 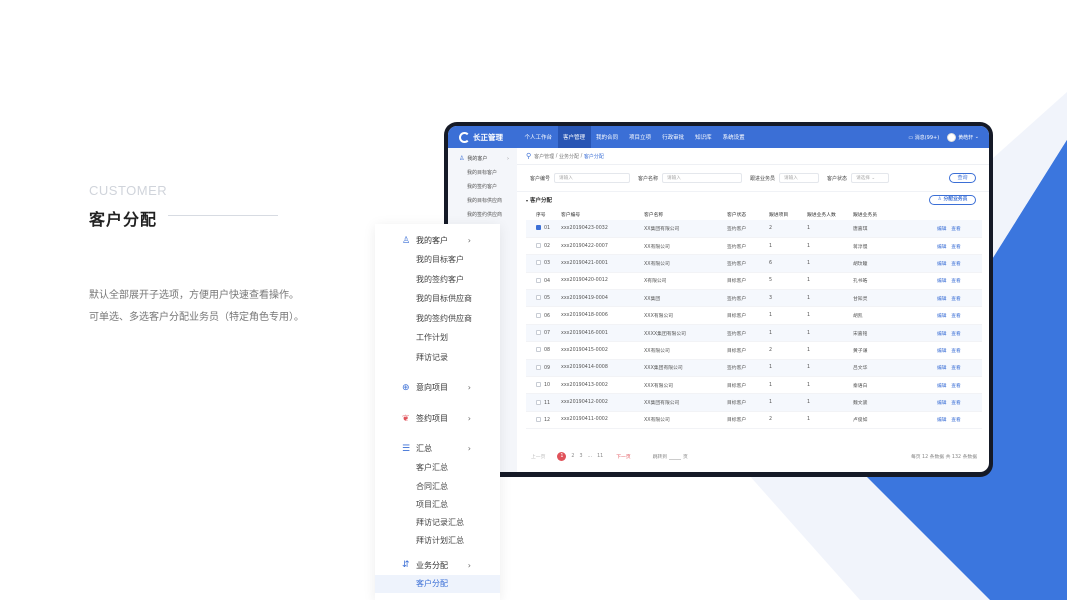 I want to click on nav-item: 行政审批, so click(x=673, y=137).